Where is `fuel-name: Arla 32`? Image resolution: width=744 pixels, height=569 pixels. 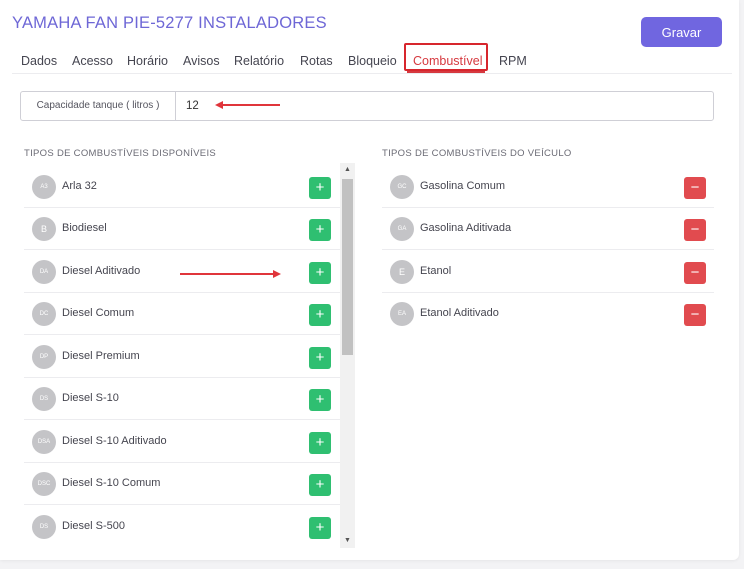
fuel-name: Arla 32 is located at coordinates (79, 186).